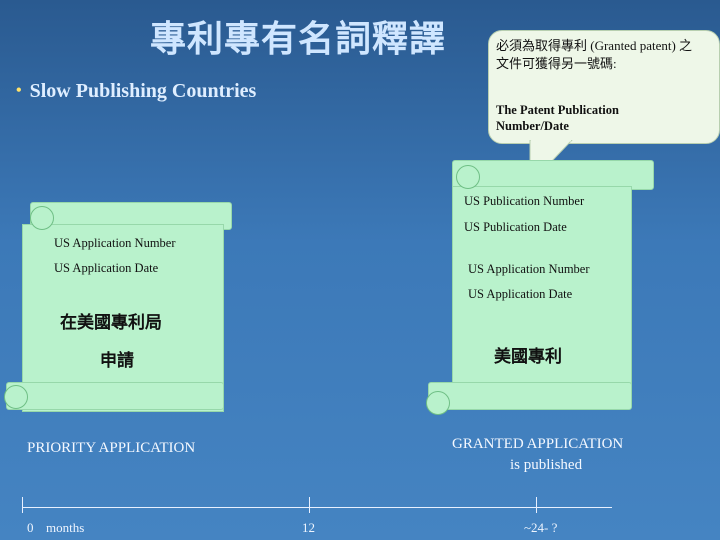 Image resolution: width=720 pixels, height=540 pixels. Describe the element at coordinates (298, 39) in the screenshot. I see `page-title: 專利專有名詞釋譯` at that location.